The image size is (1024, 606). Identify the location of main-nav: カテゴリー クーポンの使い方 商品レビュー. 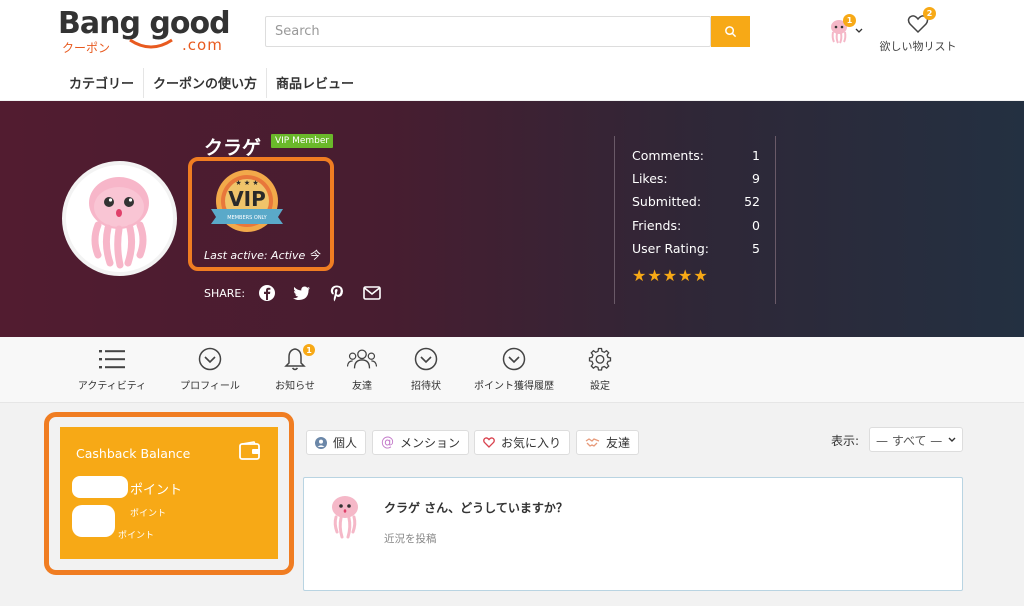
(211, 83).